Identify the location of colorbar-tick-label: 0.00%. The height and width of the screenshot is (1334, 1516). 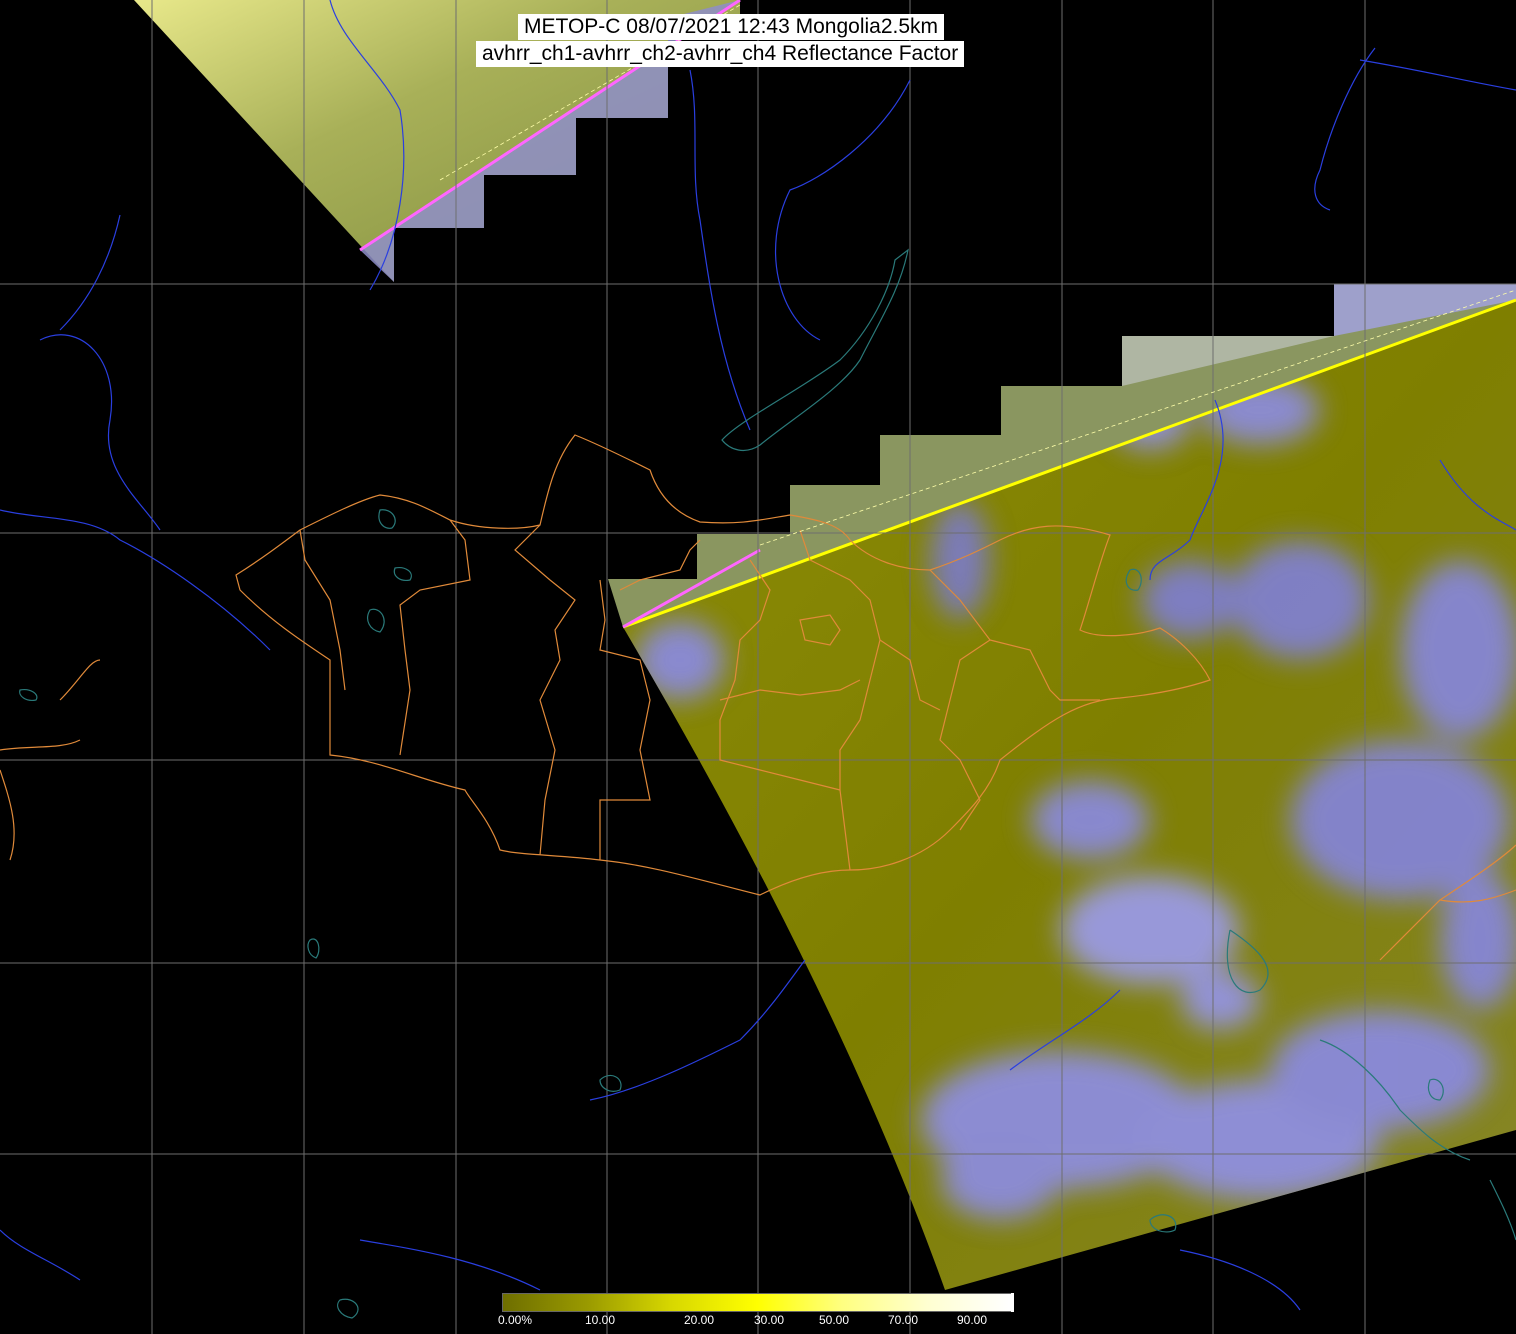
(515, 1320).